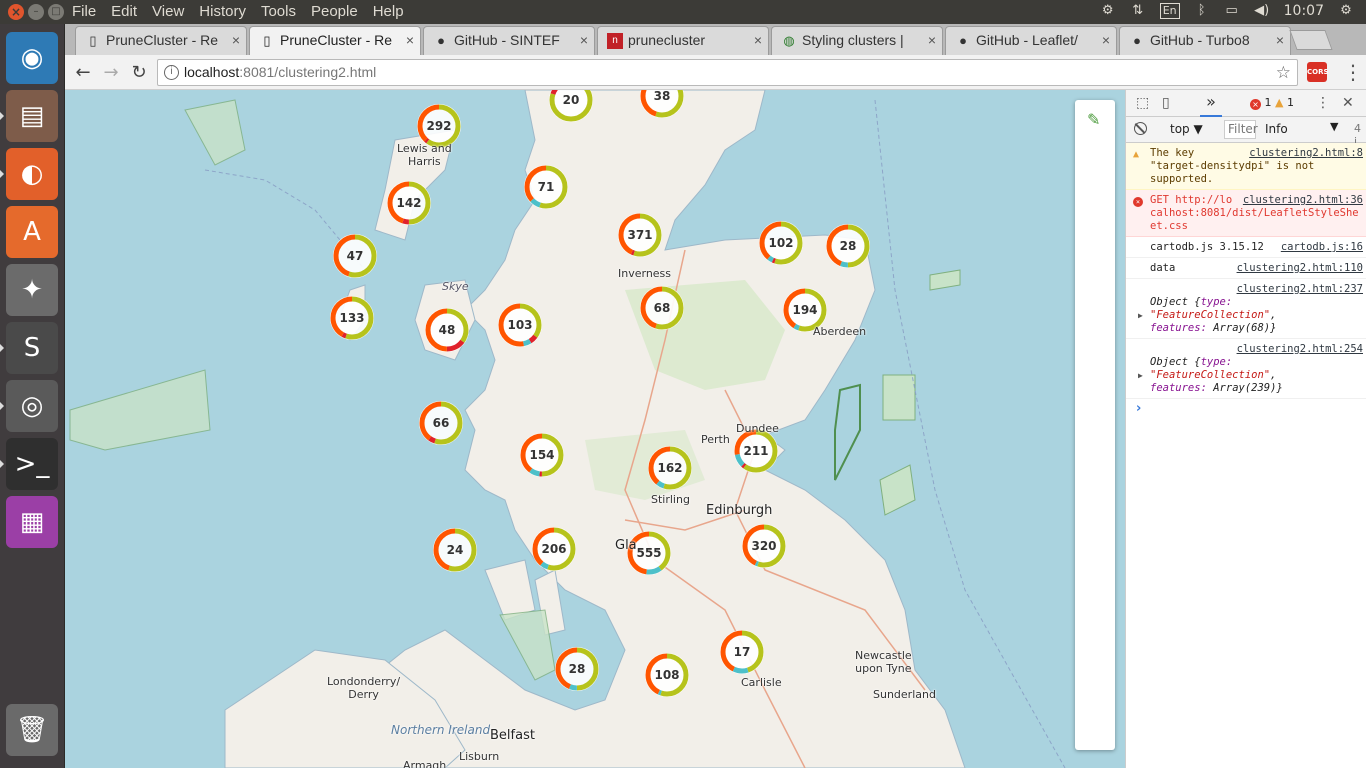 The height and width of the screenshot is (768, 1366). What do you see at coordinates (29, 348) in the screenshot?
I see `sublime-text-icon: S` at bounding box center [29, 348].